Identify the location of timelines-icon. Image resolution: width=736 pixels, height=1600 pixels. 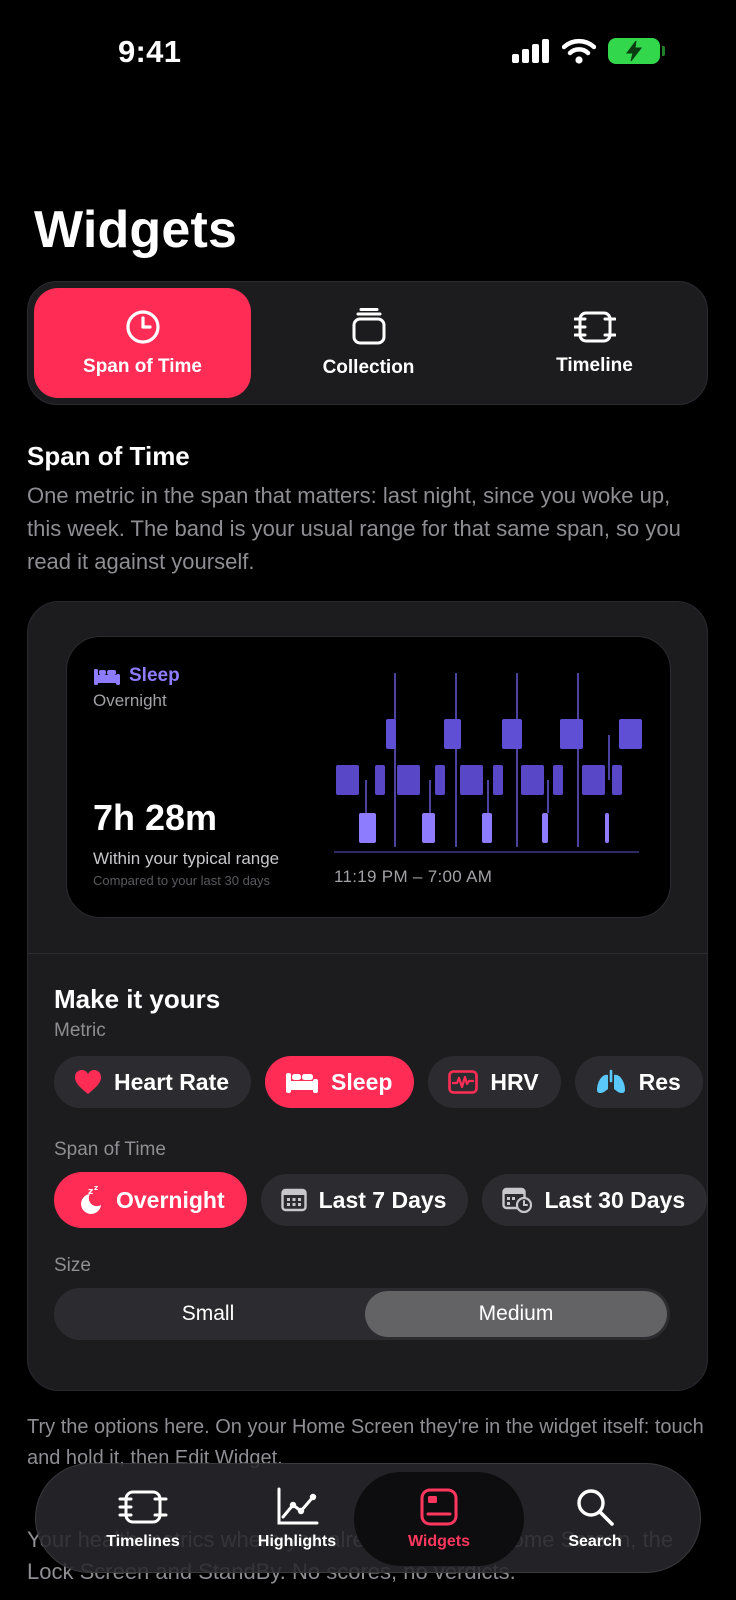
(143, 1507).